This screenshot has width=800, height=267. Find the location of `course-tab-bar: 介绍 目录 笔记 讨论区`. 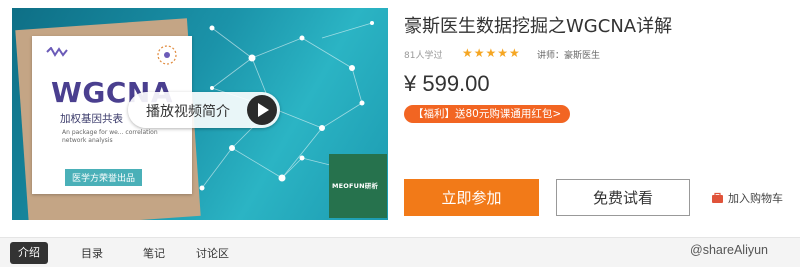

course-tab-bar: 介绍 目录 笔记 讨论区 is located at coordinates (400, 252).